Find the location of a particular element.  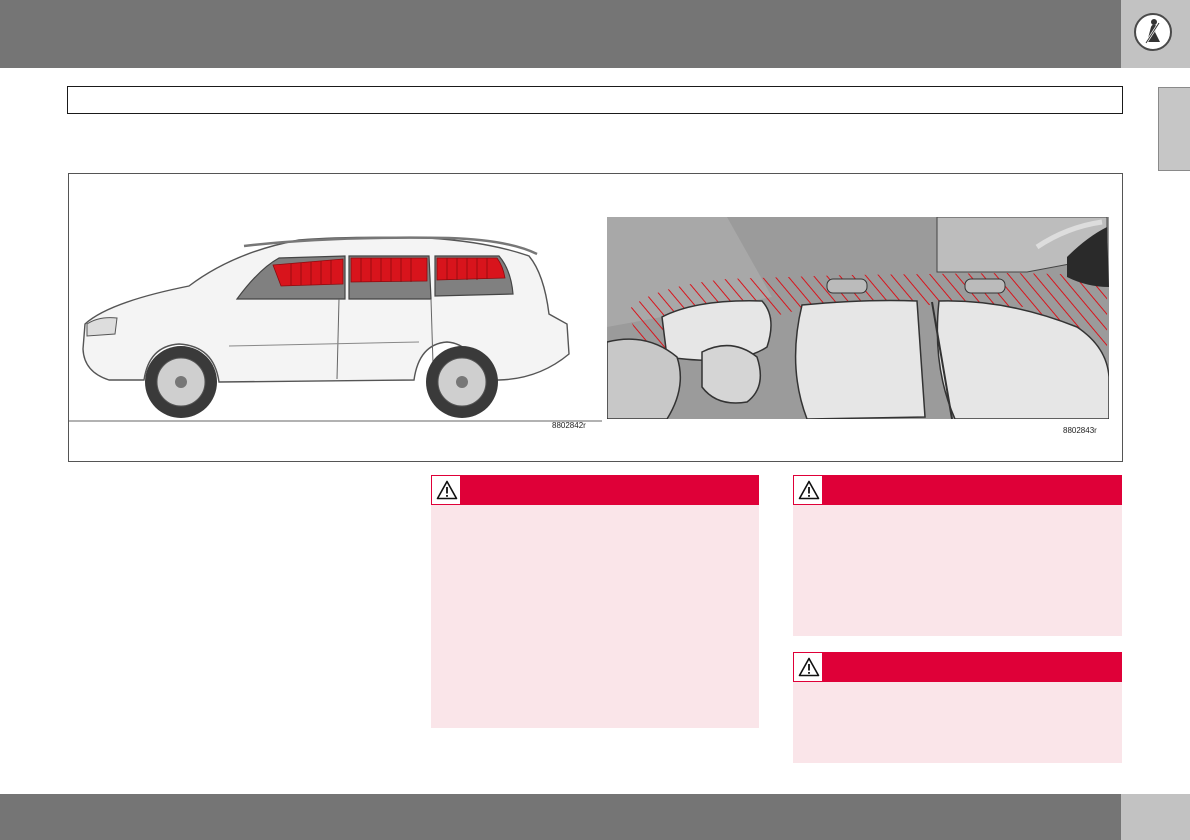

figure-code-right: 8802843r is located at coordinates (1080, 430).